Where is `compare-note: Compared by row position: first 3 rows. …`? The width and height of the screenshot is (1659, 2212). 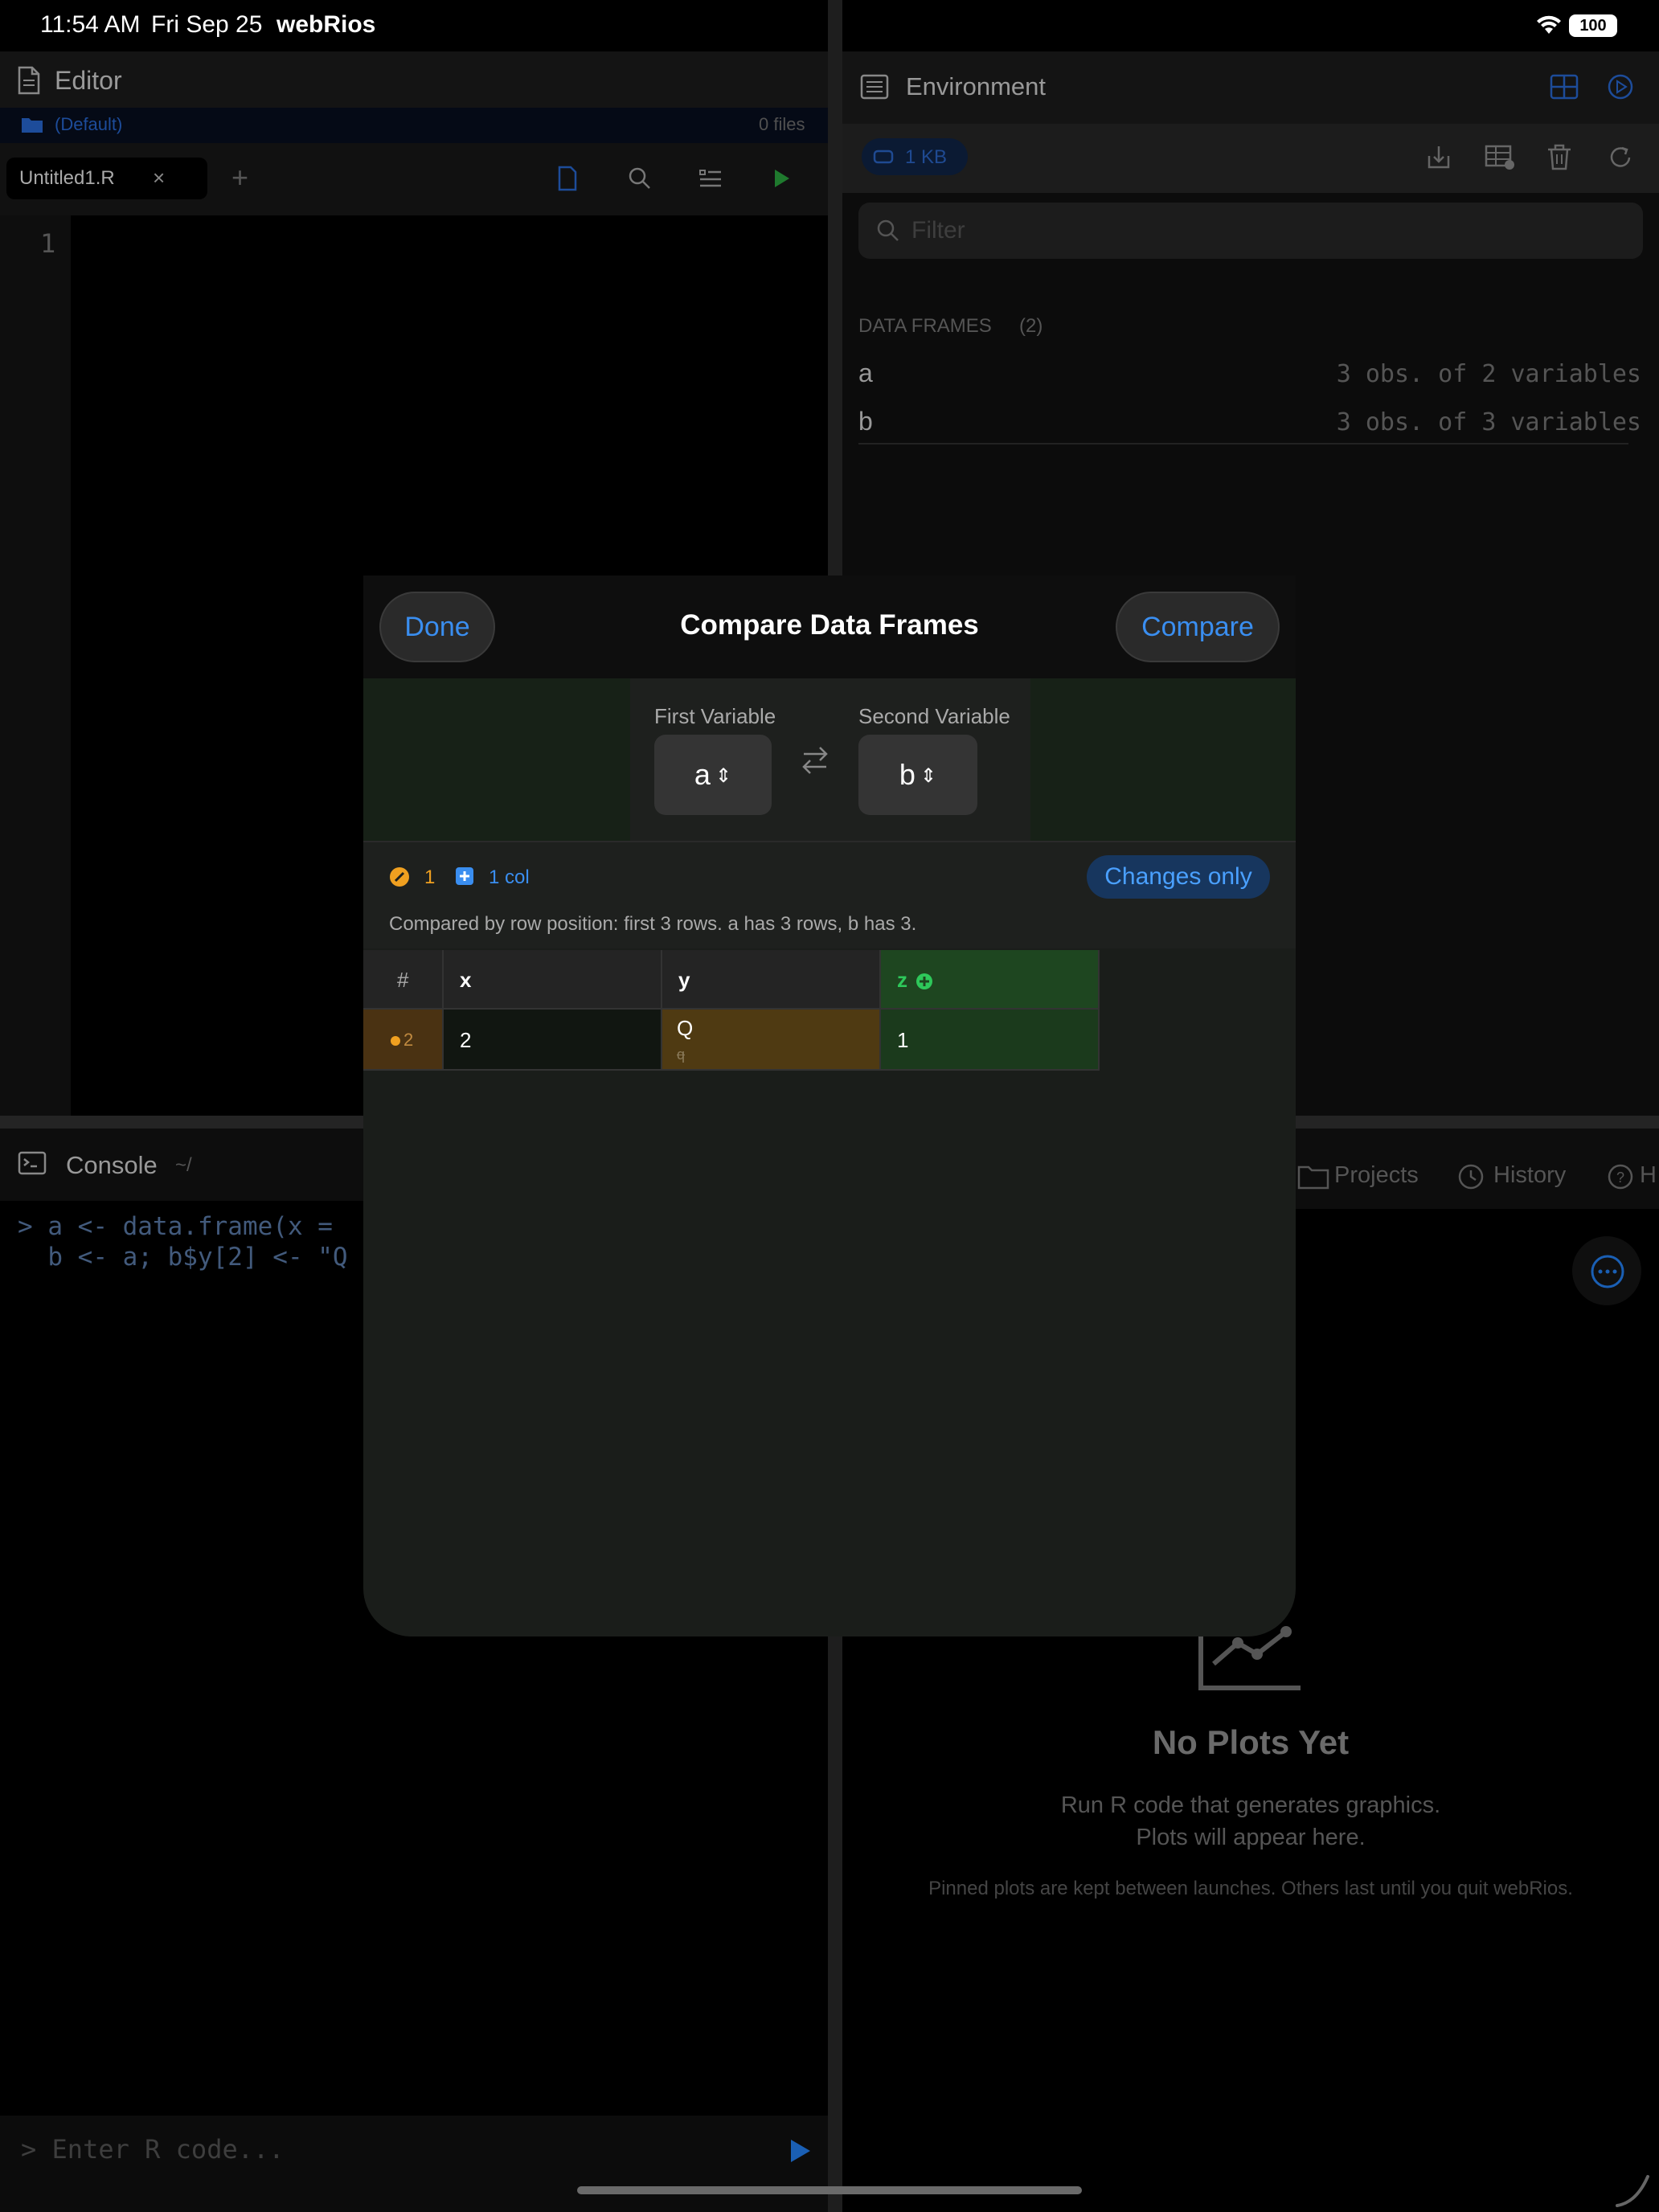
compare-note: Compared by row position: first 3 rows. … is located at coordinates (653, 924).